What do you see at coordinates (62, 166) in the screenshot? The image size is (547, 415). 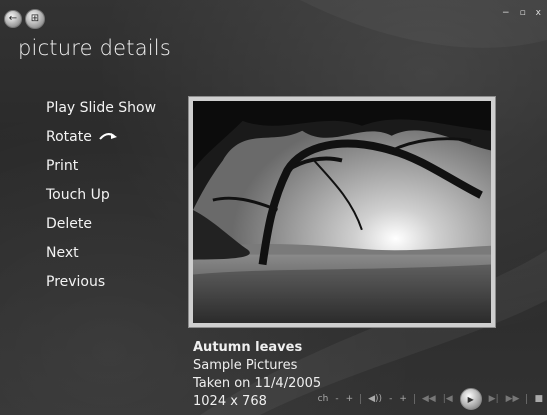 I see `menu-item-label: Print` at bounding box center [62, 166].